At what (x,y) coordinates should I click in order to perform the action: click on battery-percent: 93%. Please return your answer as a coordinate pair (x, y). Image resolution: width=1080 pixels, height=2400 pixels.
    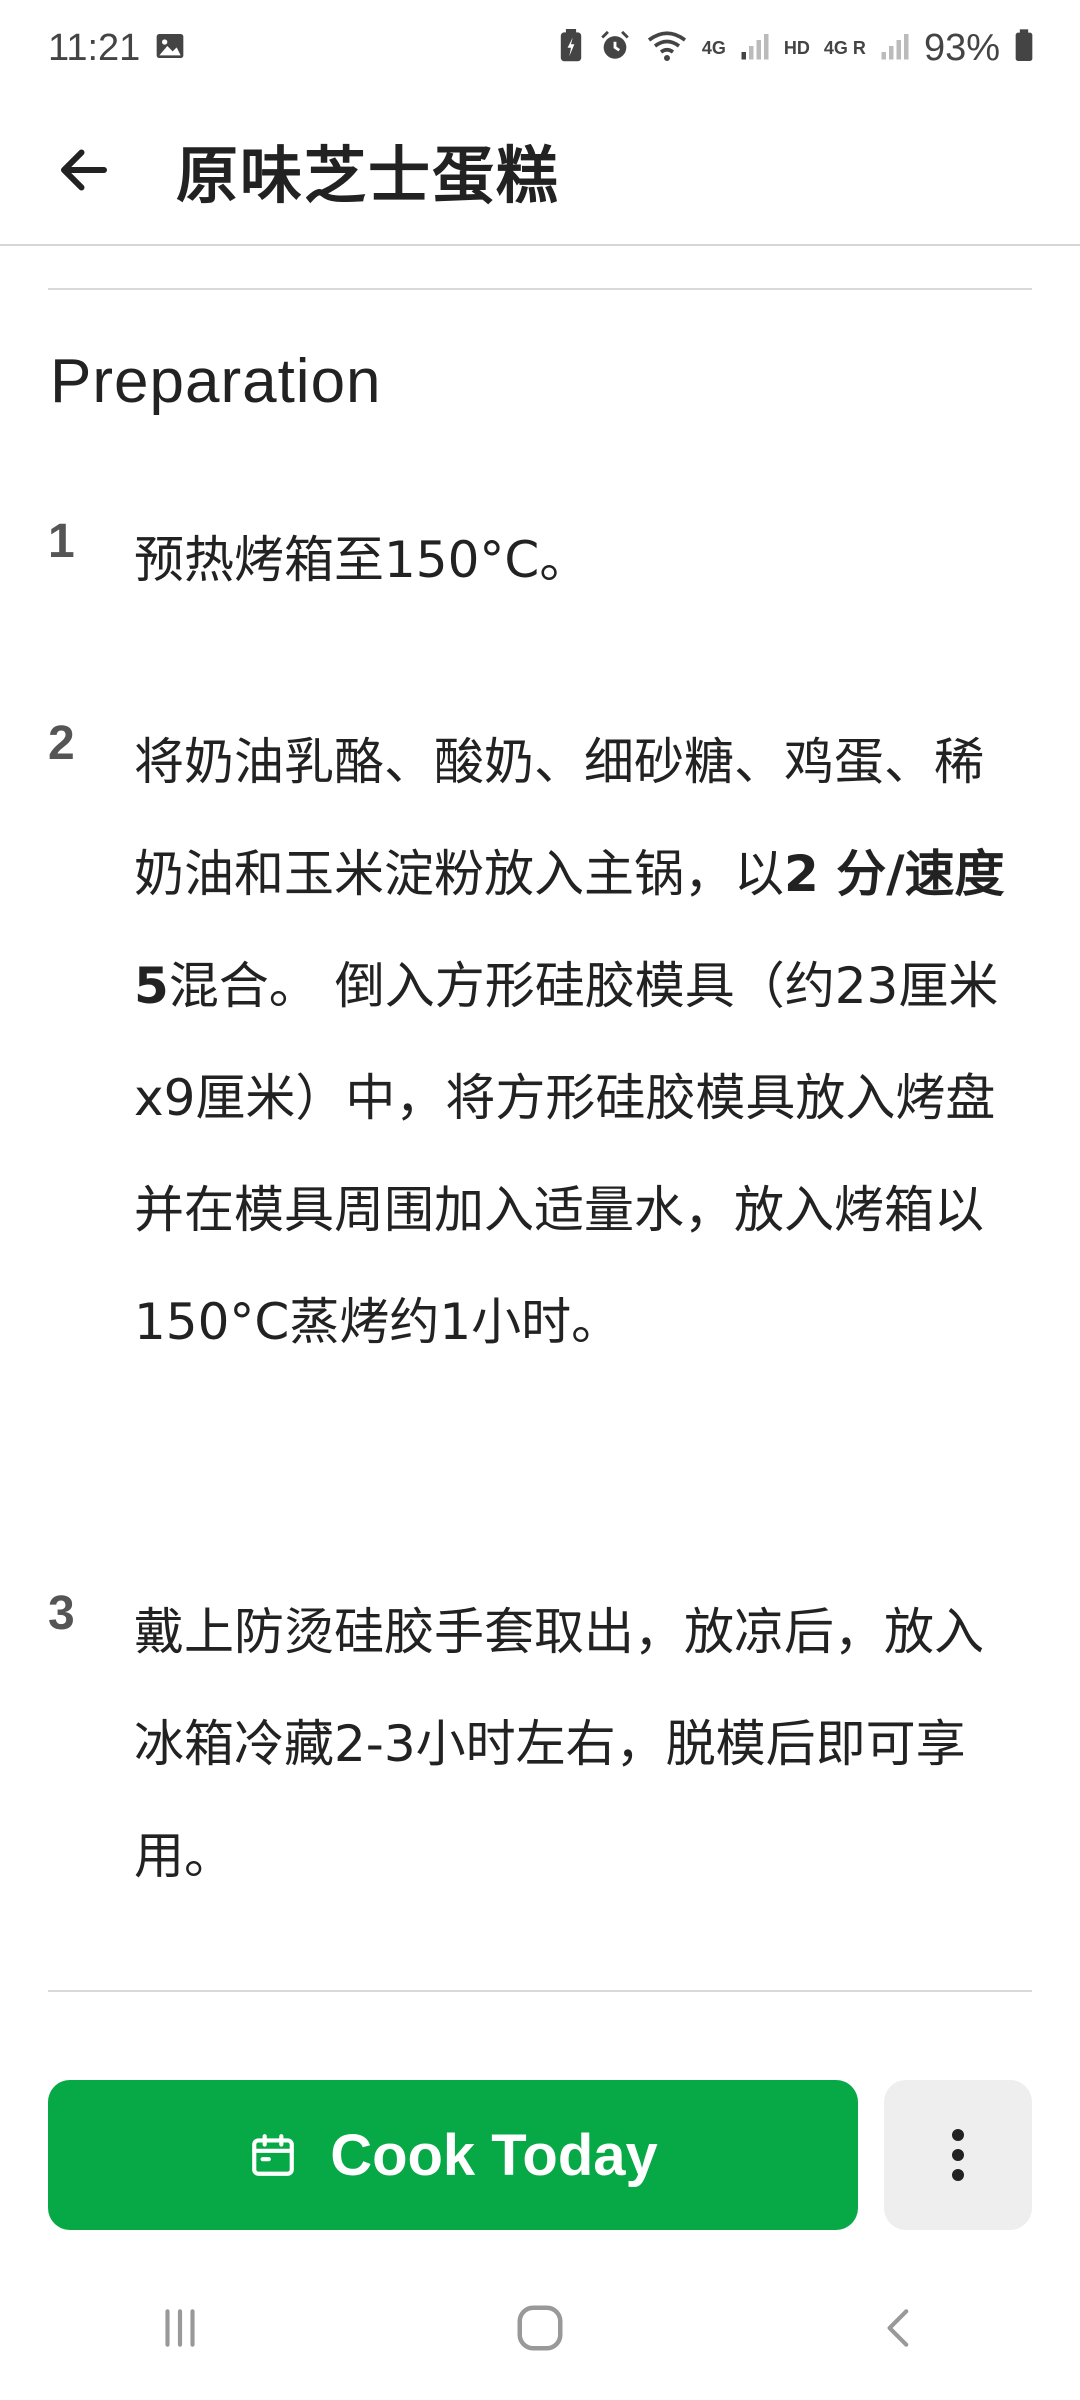
    Looking at the image, I should click on (961, 47).